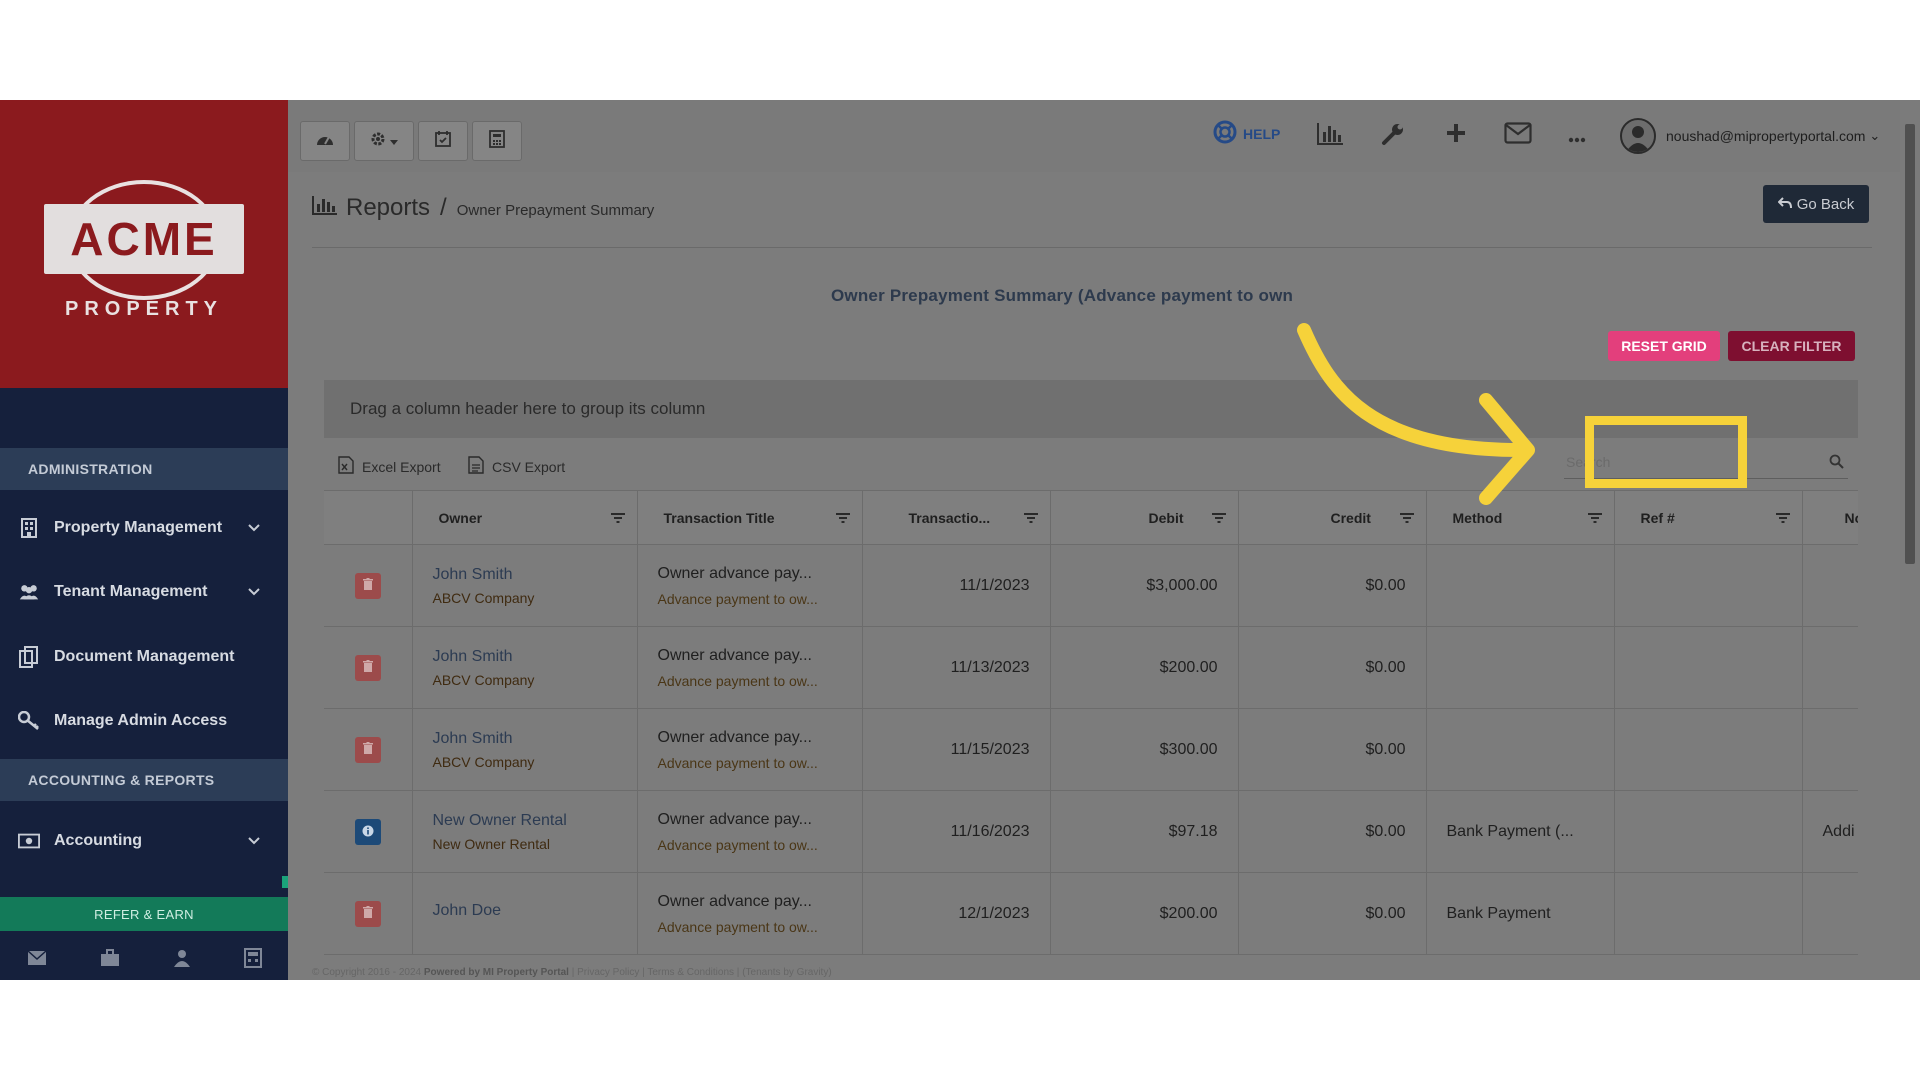 The height and width of the screenshot is (1080, 1920). Describe the element at coordinates (1144, 517) in the screenshot. I see `column-header-debit: Debit` at that location.